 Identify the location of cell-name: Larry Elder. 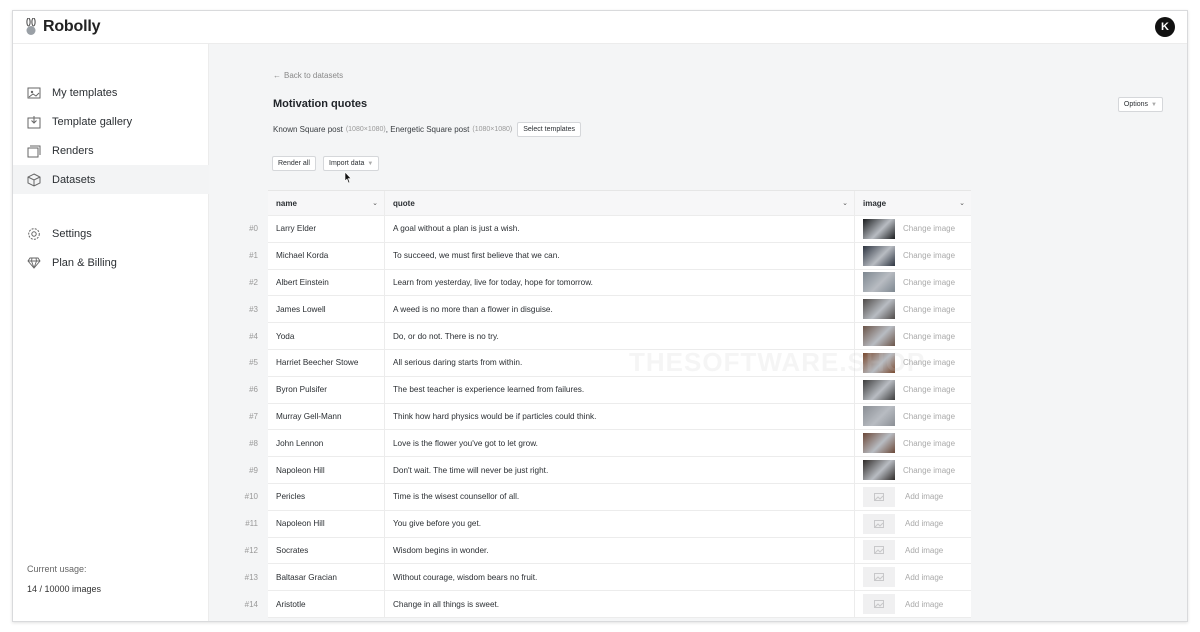
(326, 229).